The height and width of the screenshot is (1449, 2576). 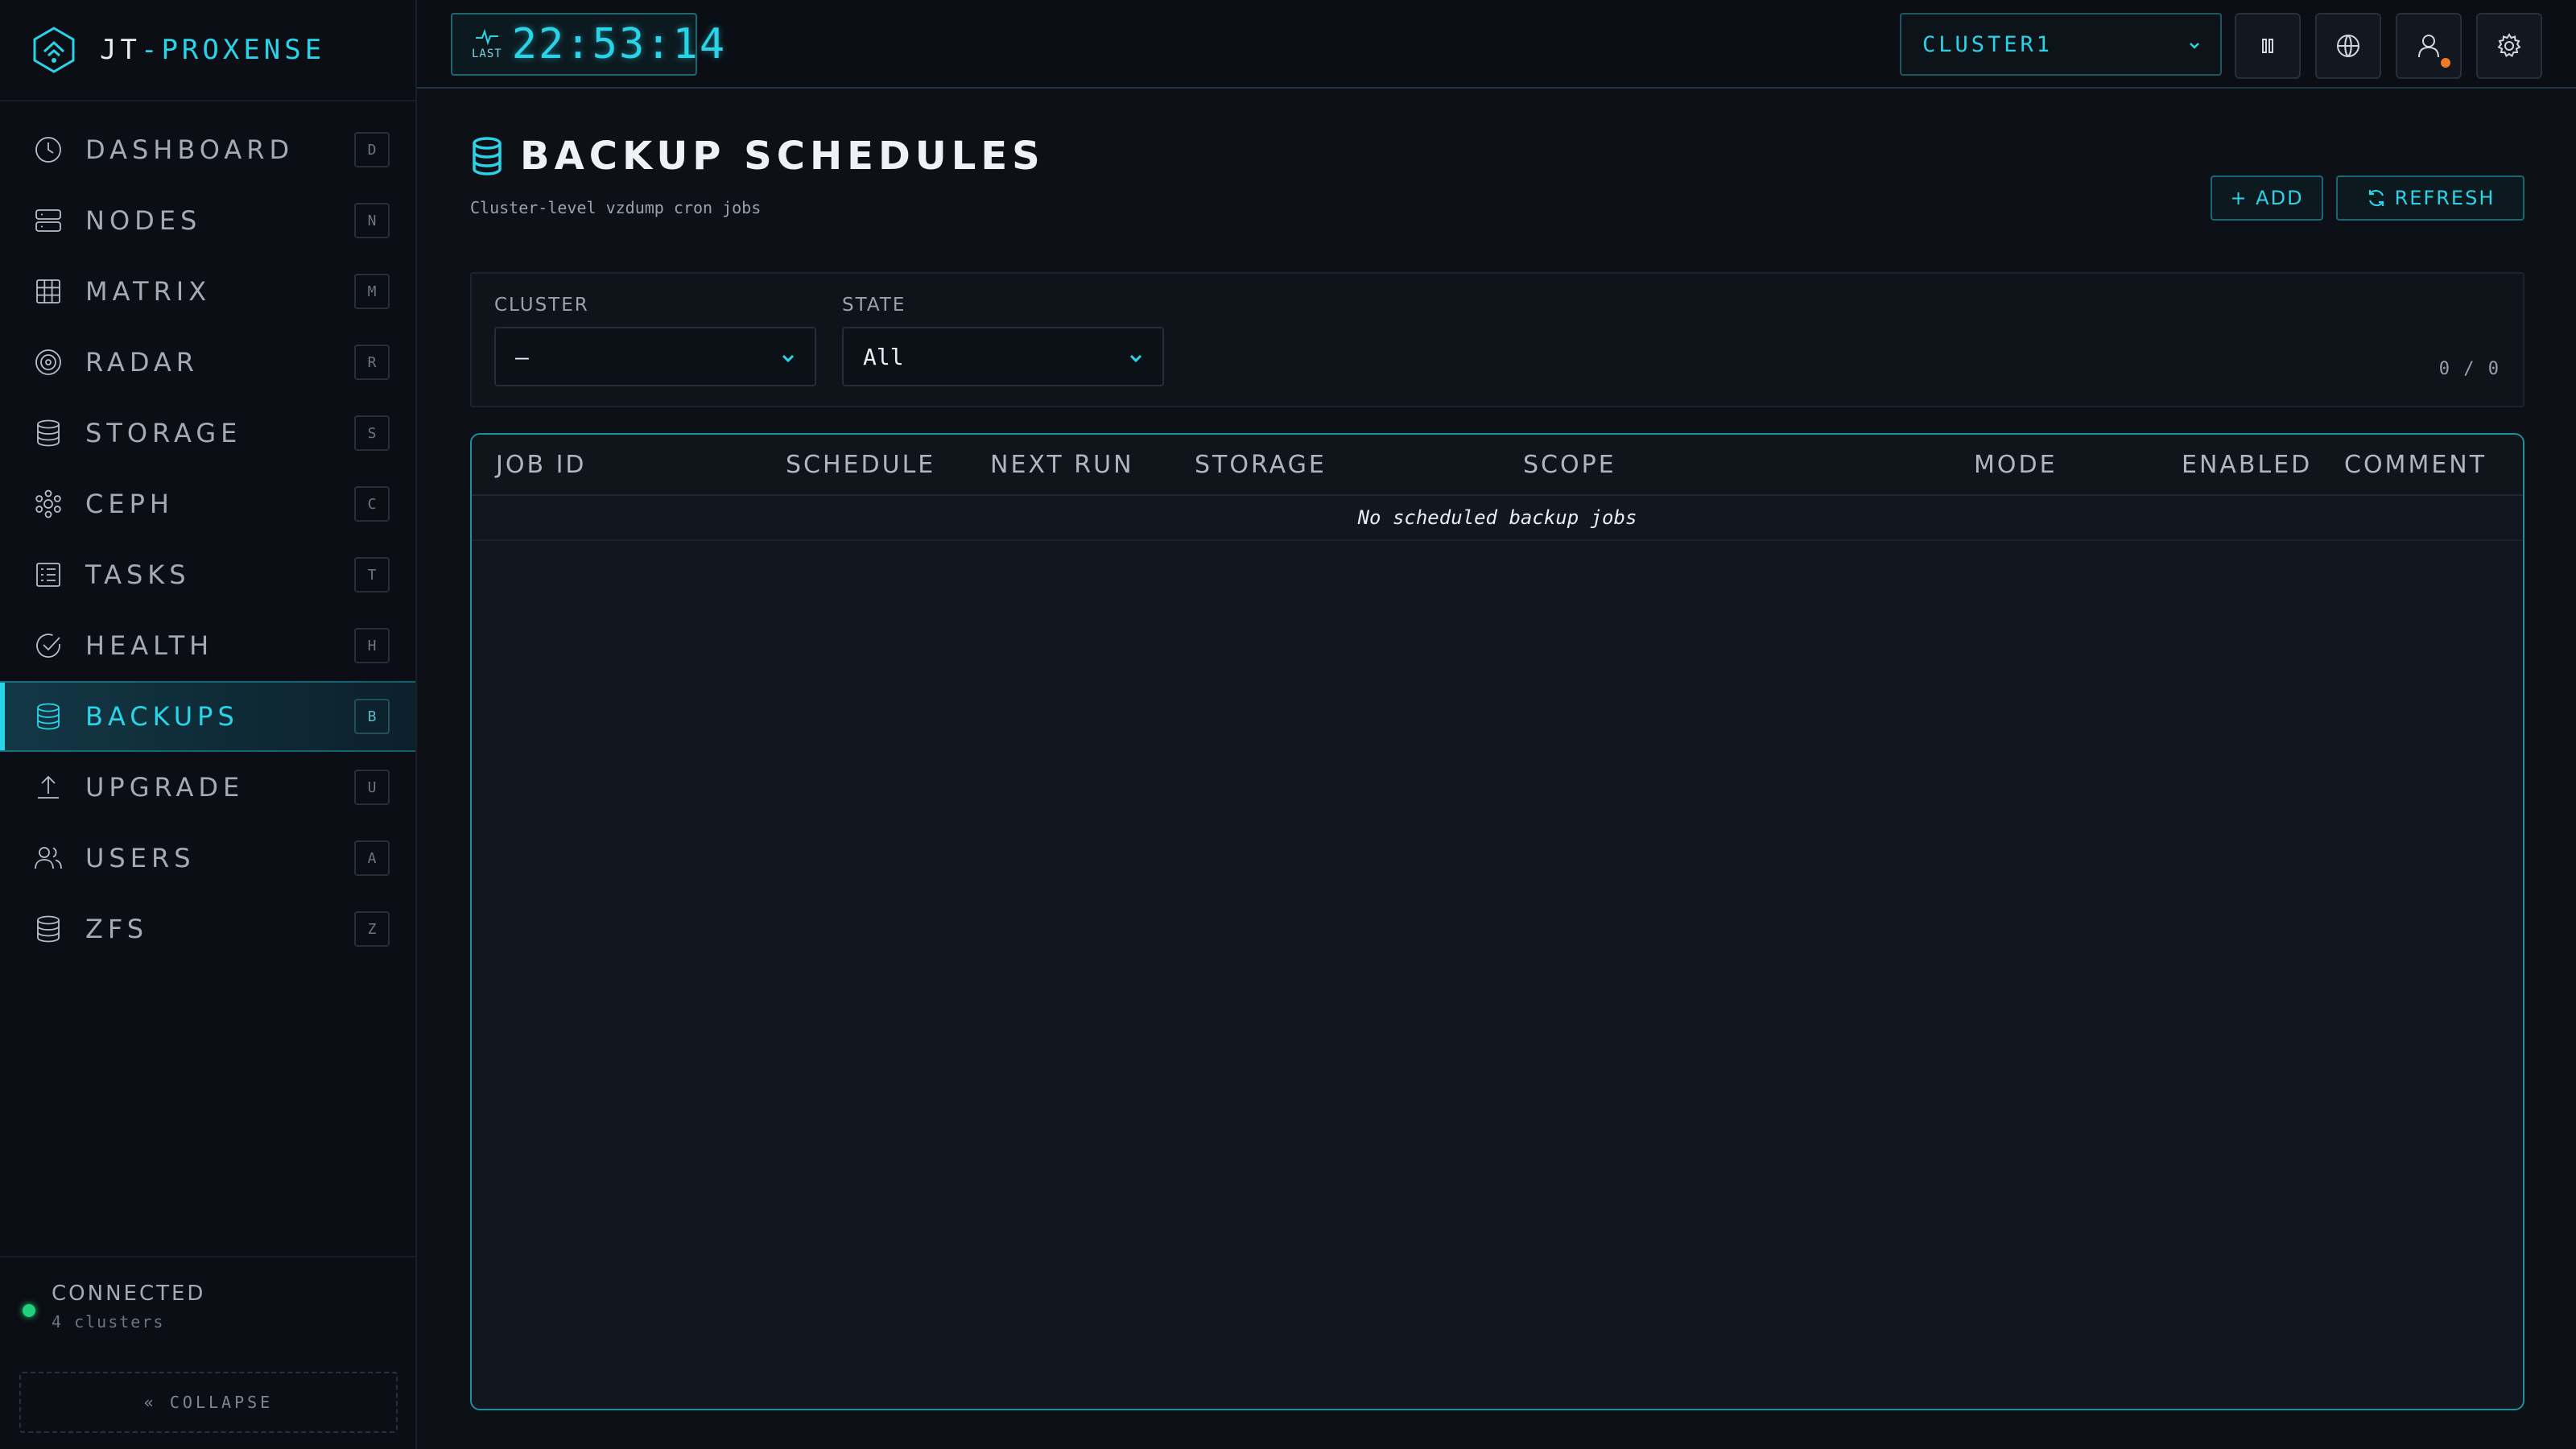 I want to click on state-filter-label: STATE, so click(x=874, y=305).